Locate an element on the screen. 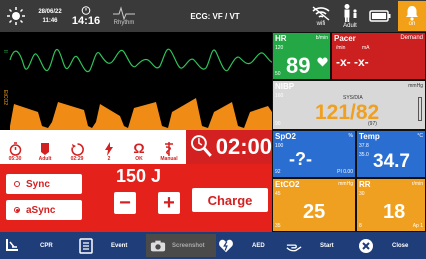 This screenshot has height=259, width=426. wifi-button: wifi is located at coordinates (321, 16).